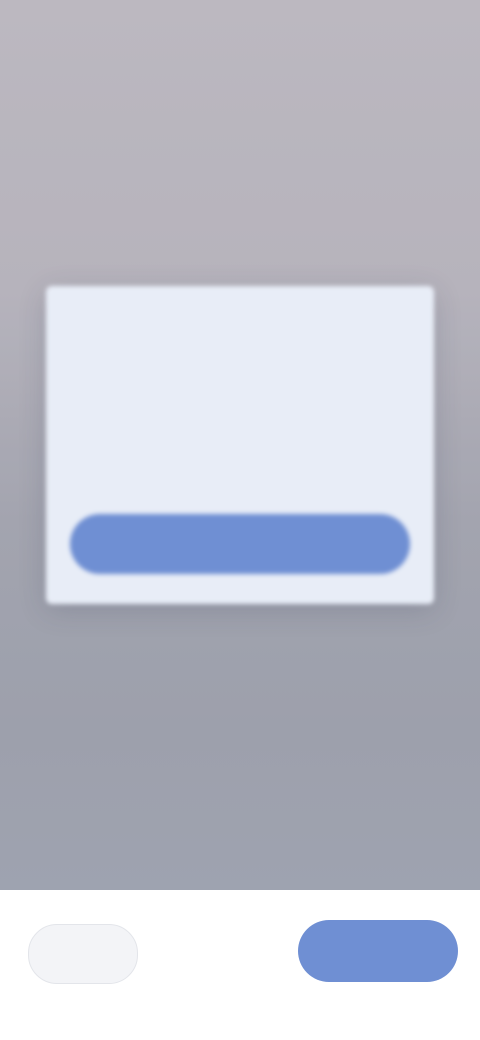 This screenshot has height=1040, width=480. I want to click on dialog-confirm-button, so click(240, 544).